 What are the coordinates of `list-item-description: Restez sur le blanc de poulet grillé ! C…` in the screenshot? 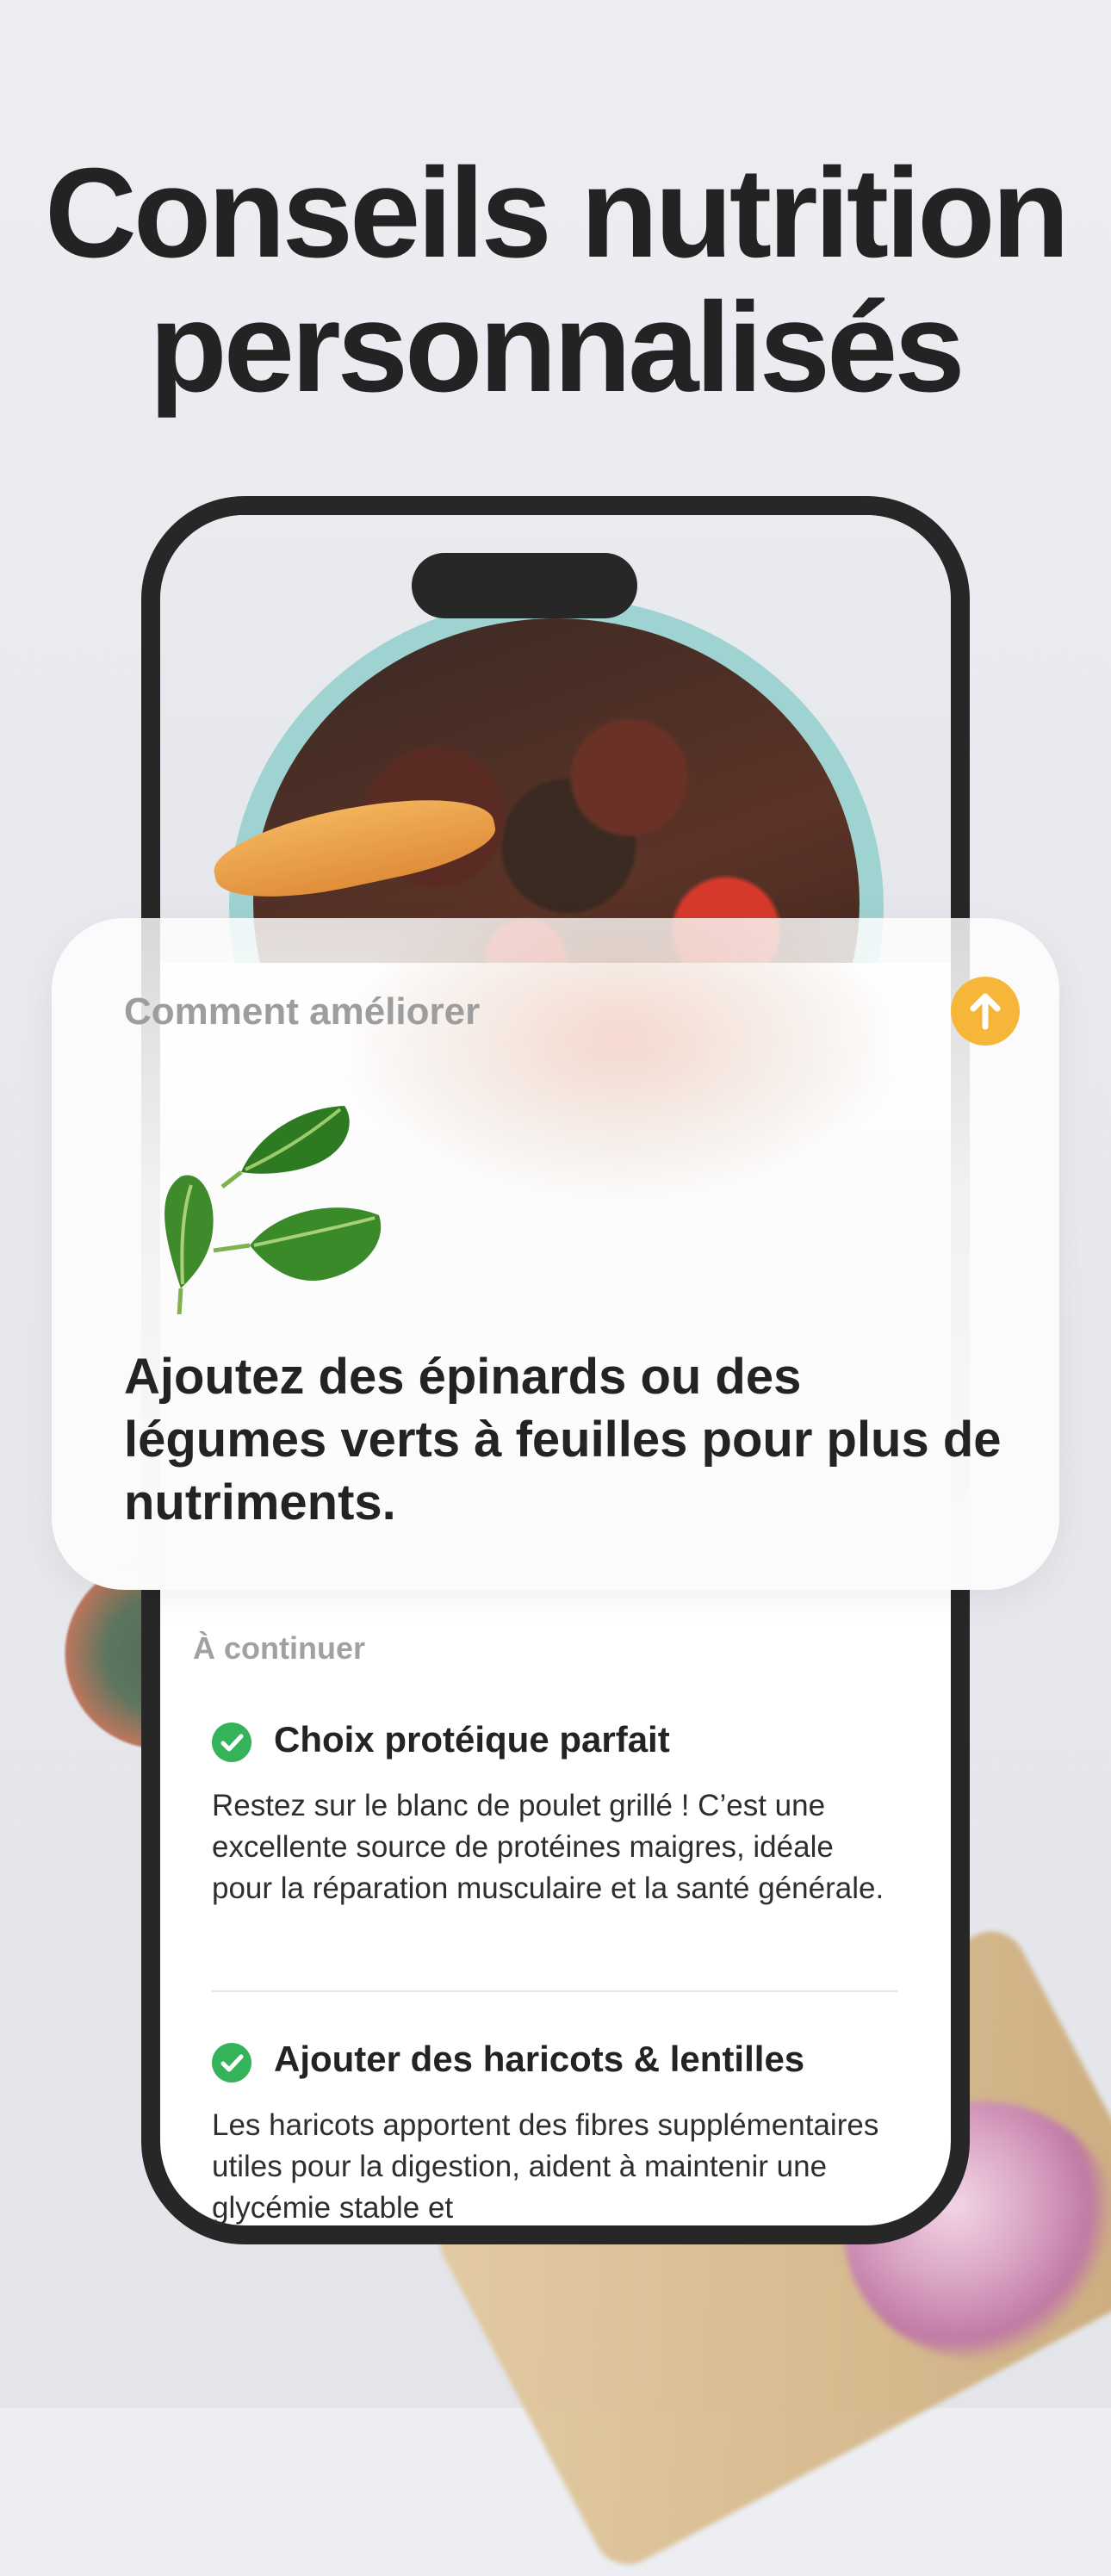 It's located at (548, 1847).